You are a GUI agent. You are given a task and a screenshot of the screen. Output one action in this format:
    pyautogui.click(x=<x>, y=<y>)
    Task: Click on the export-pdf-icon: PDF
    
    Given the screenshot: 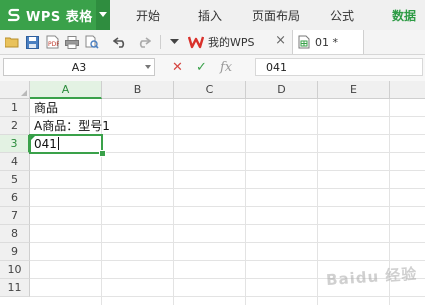 What is the action you would take?
    pyautogui.click(x=52, y=42)
    